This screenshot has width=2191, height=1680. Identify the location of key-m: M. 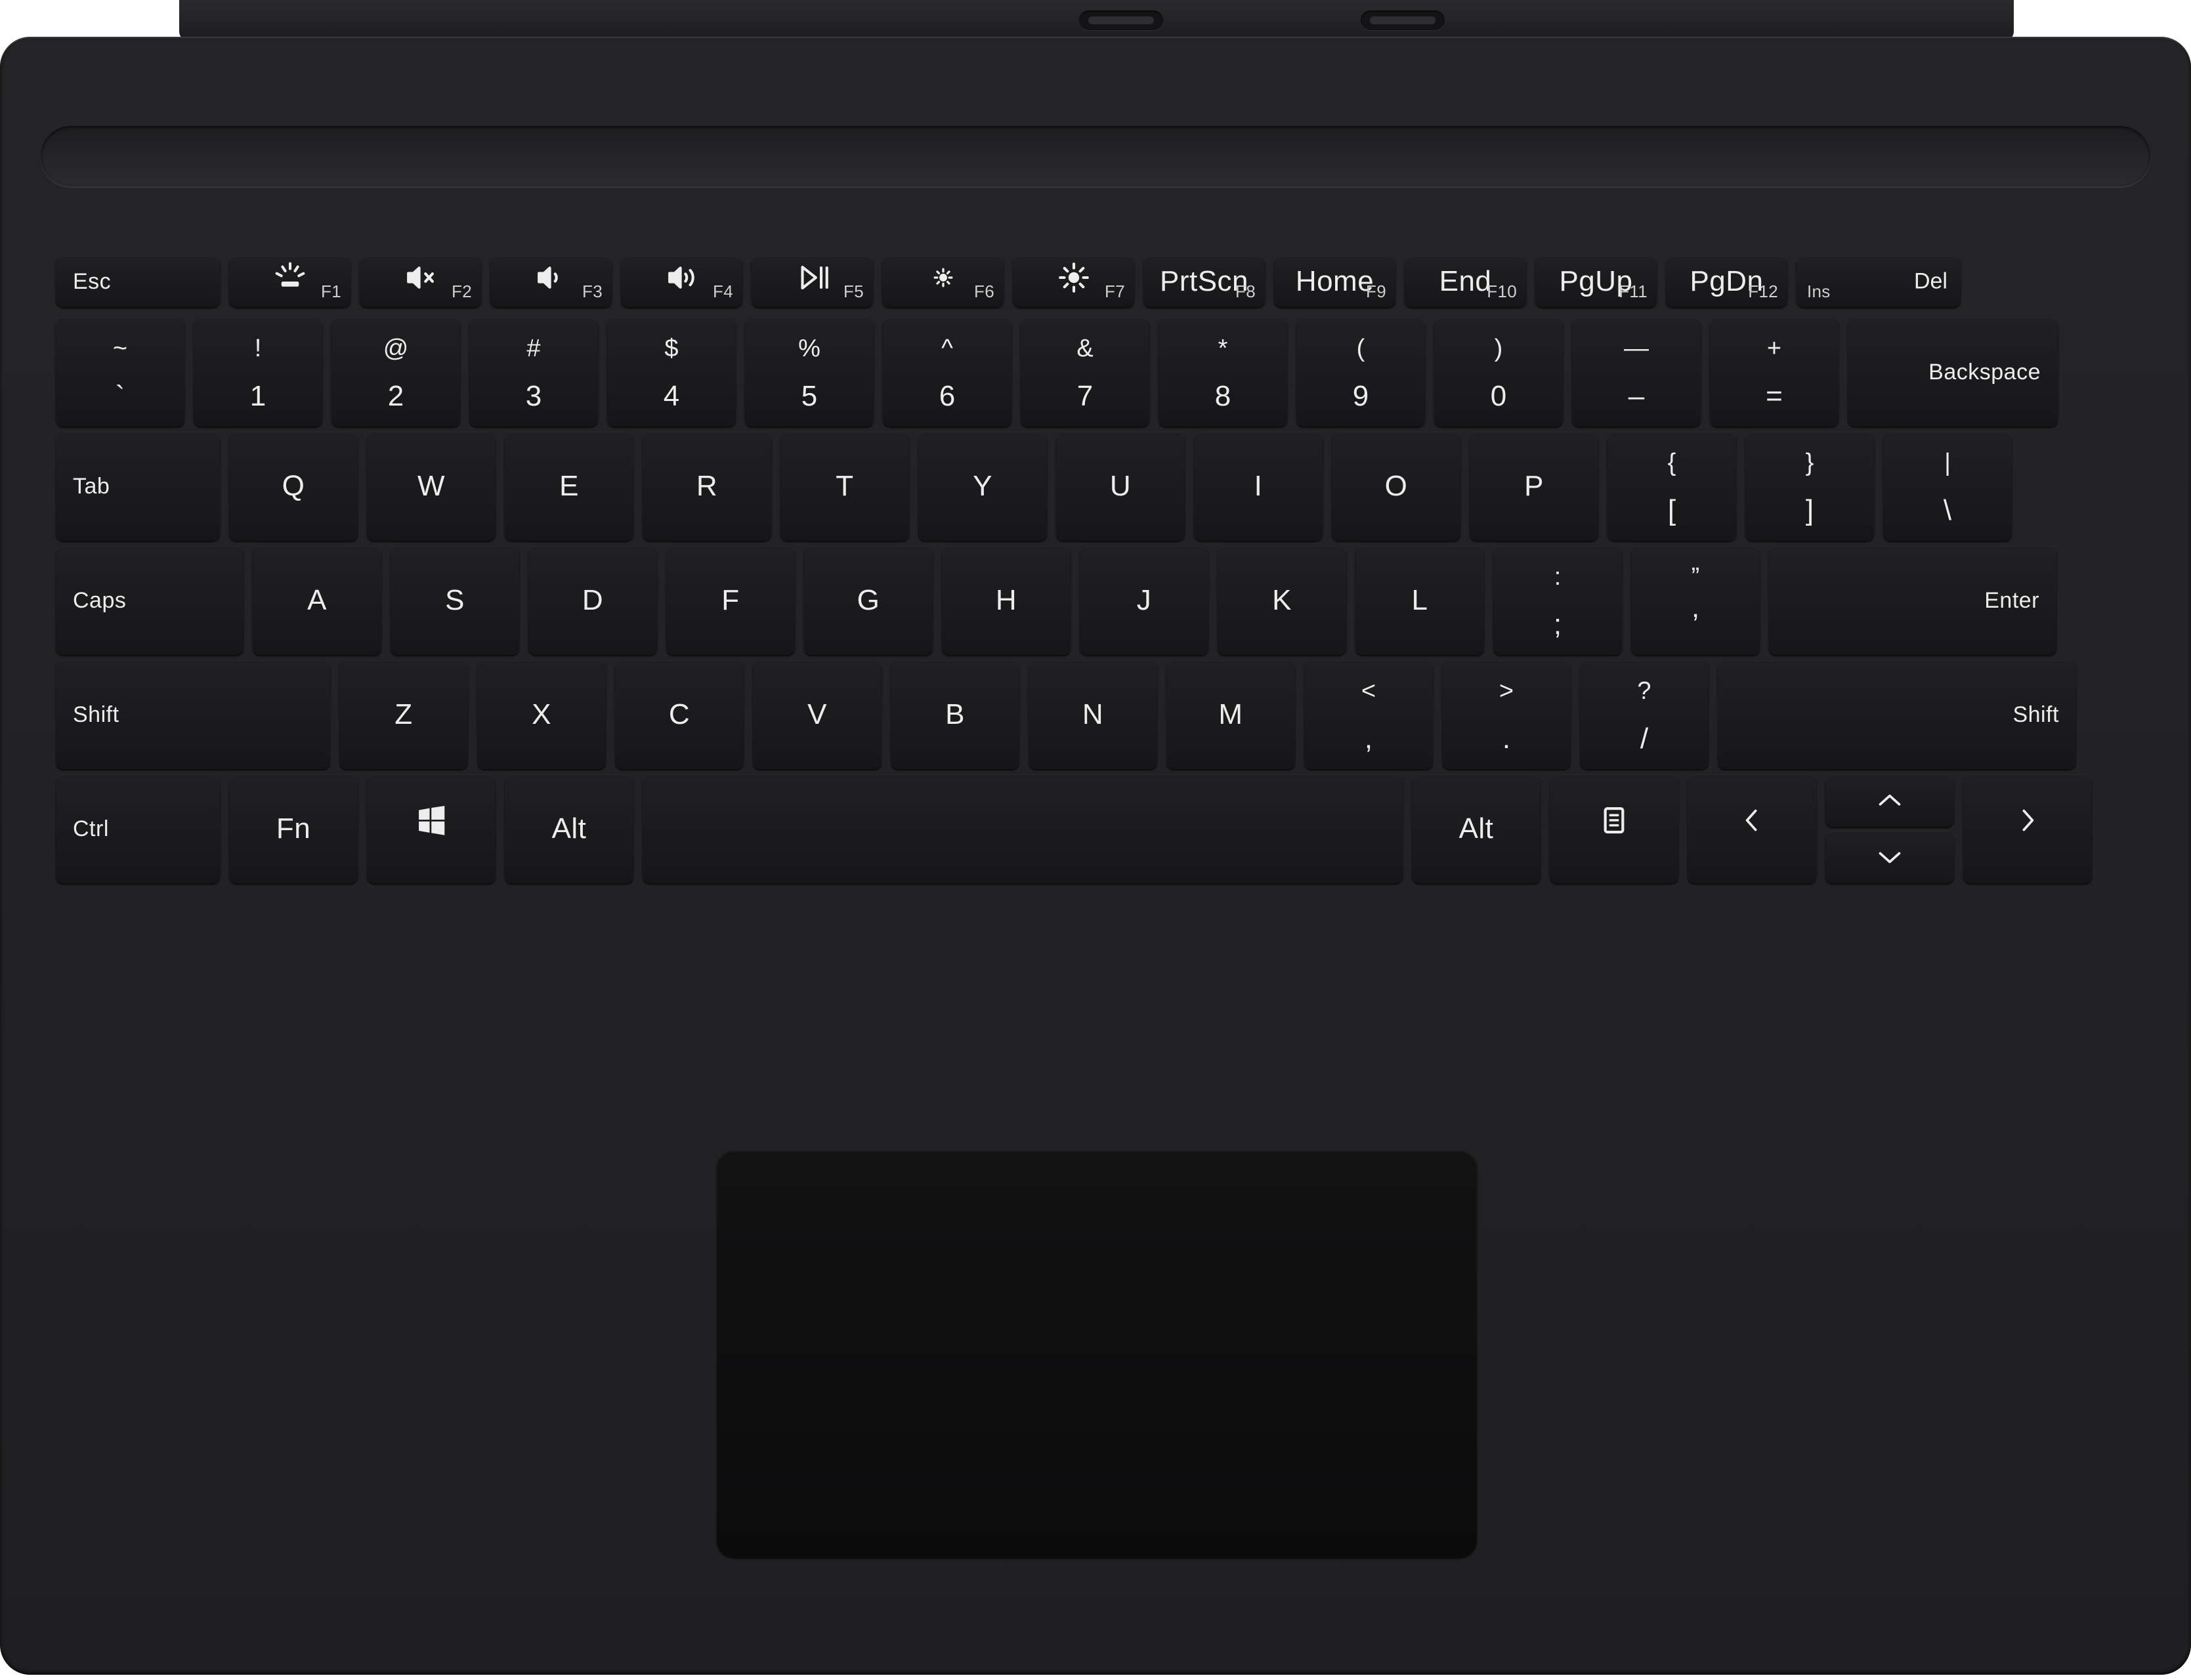
(1230, 714).